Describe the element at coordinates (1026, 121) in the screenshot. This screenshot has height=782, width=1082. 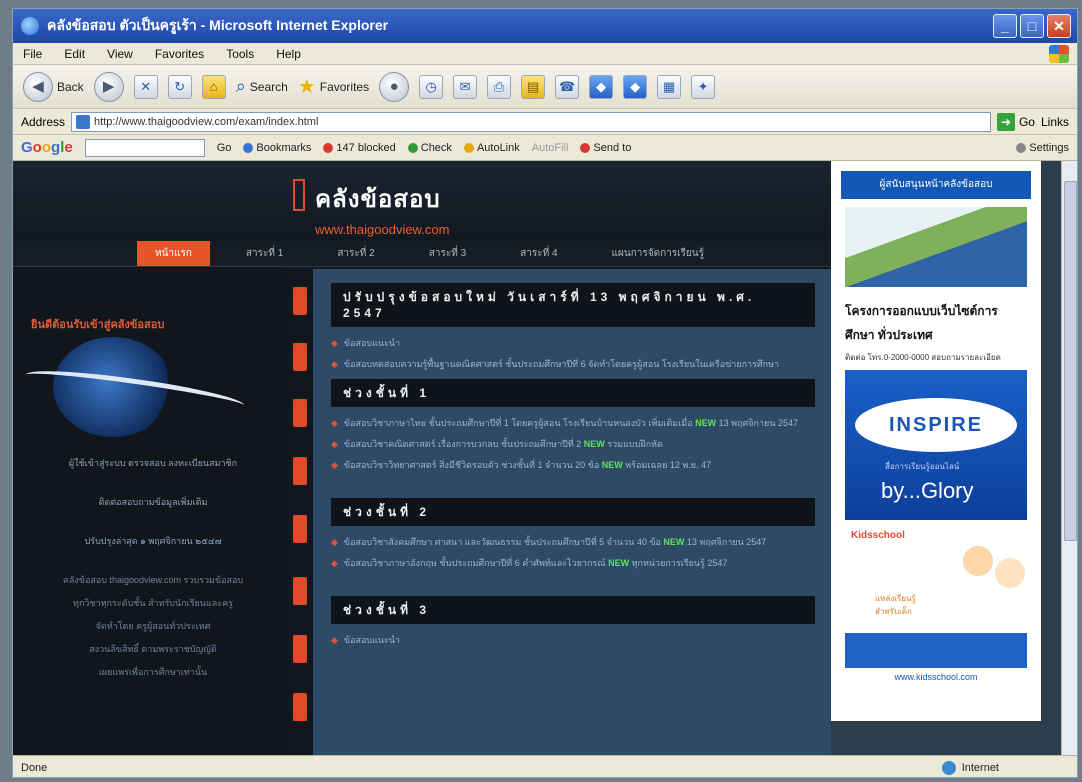
I see `go-label: Go` at that location.